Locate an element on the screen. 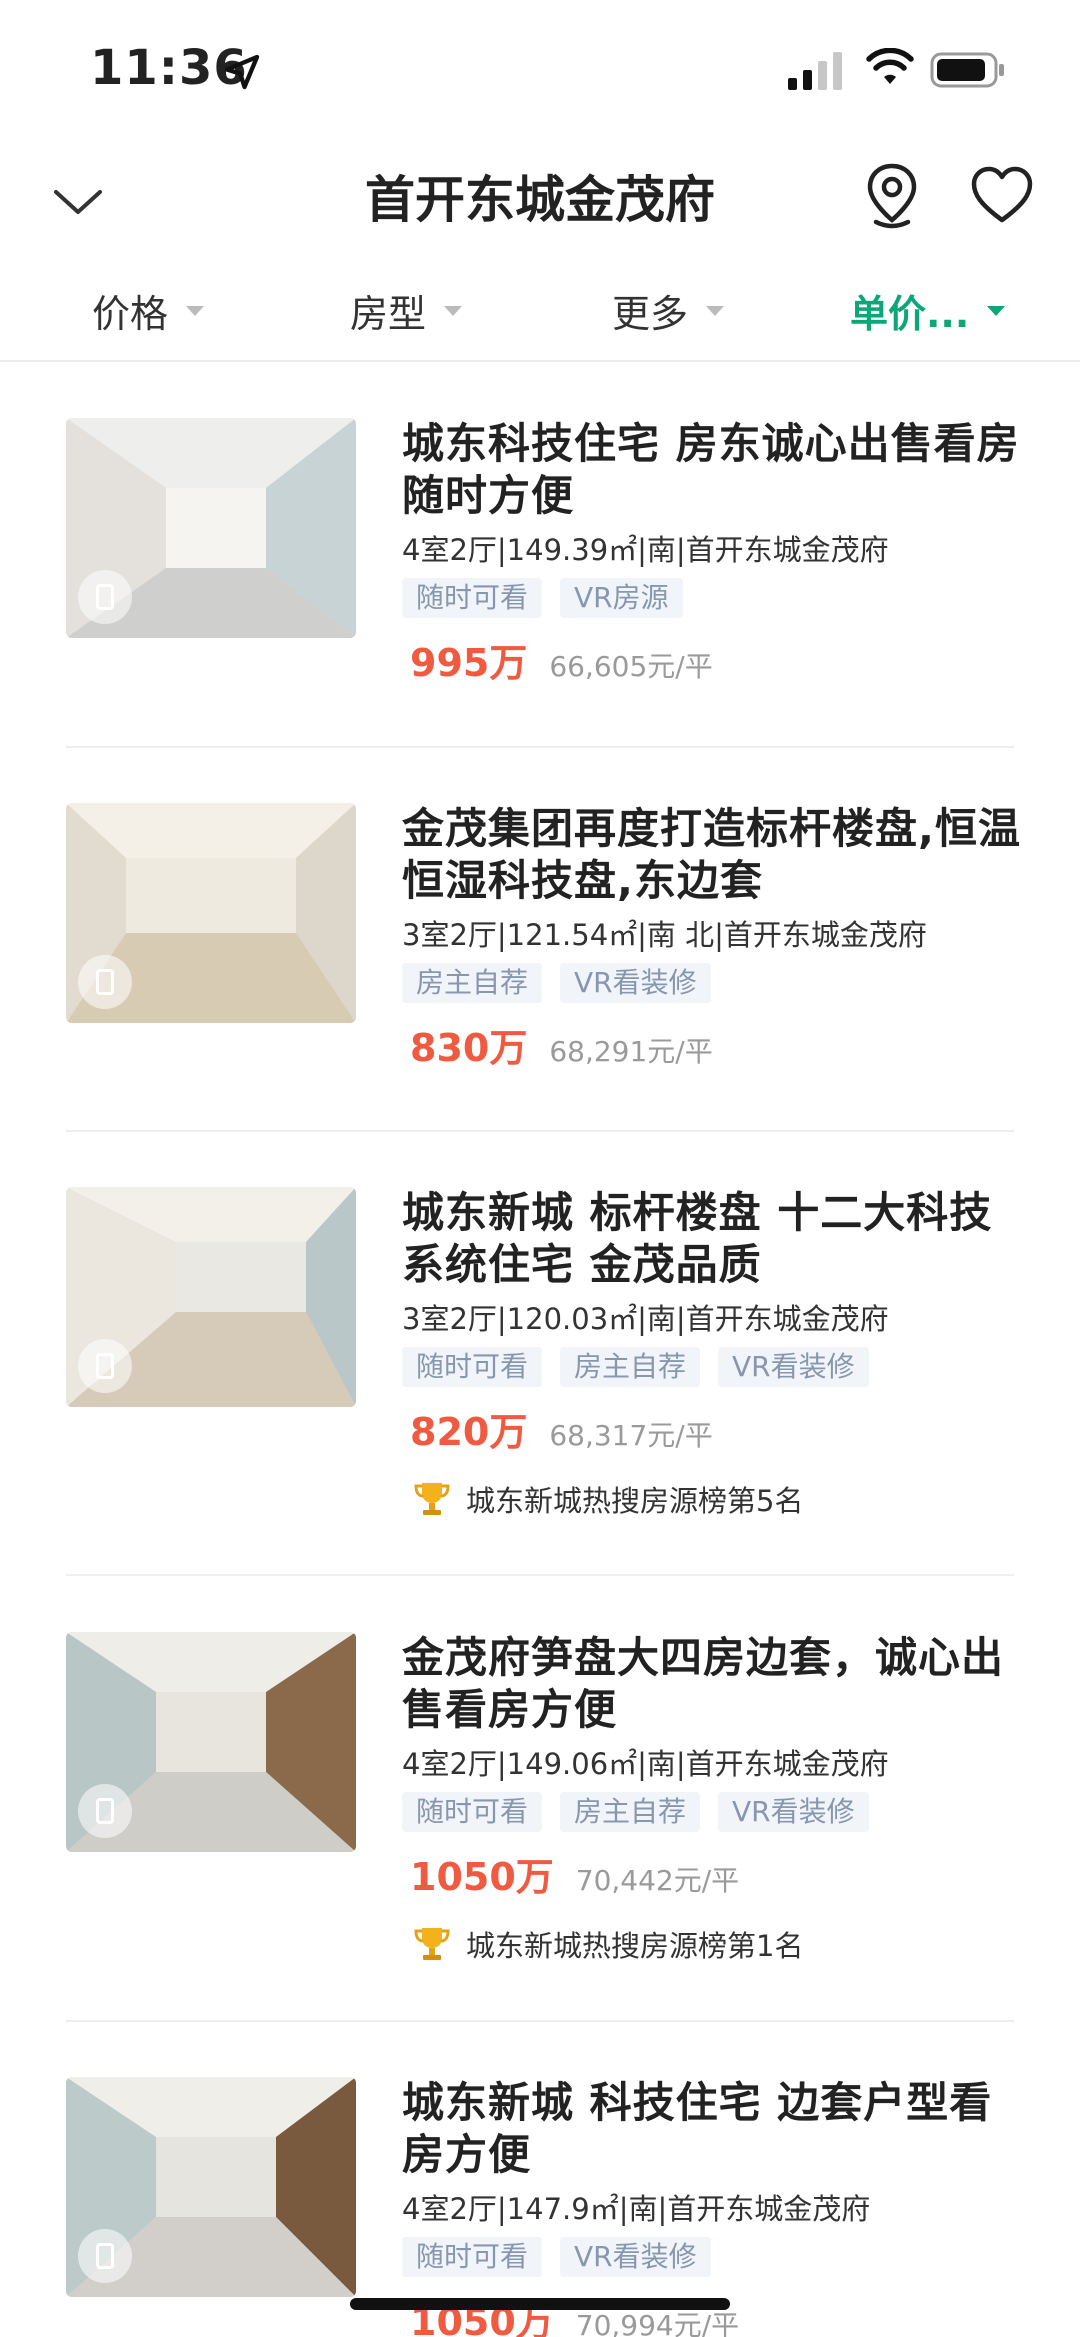 The image size is (1080, 2337). status-bar: 11:36 is located at coordinates (540, 70).